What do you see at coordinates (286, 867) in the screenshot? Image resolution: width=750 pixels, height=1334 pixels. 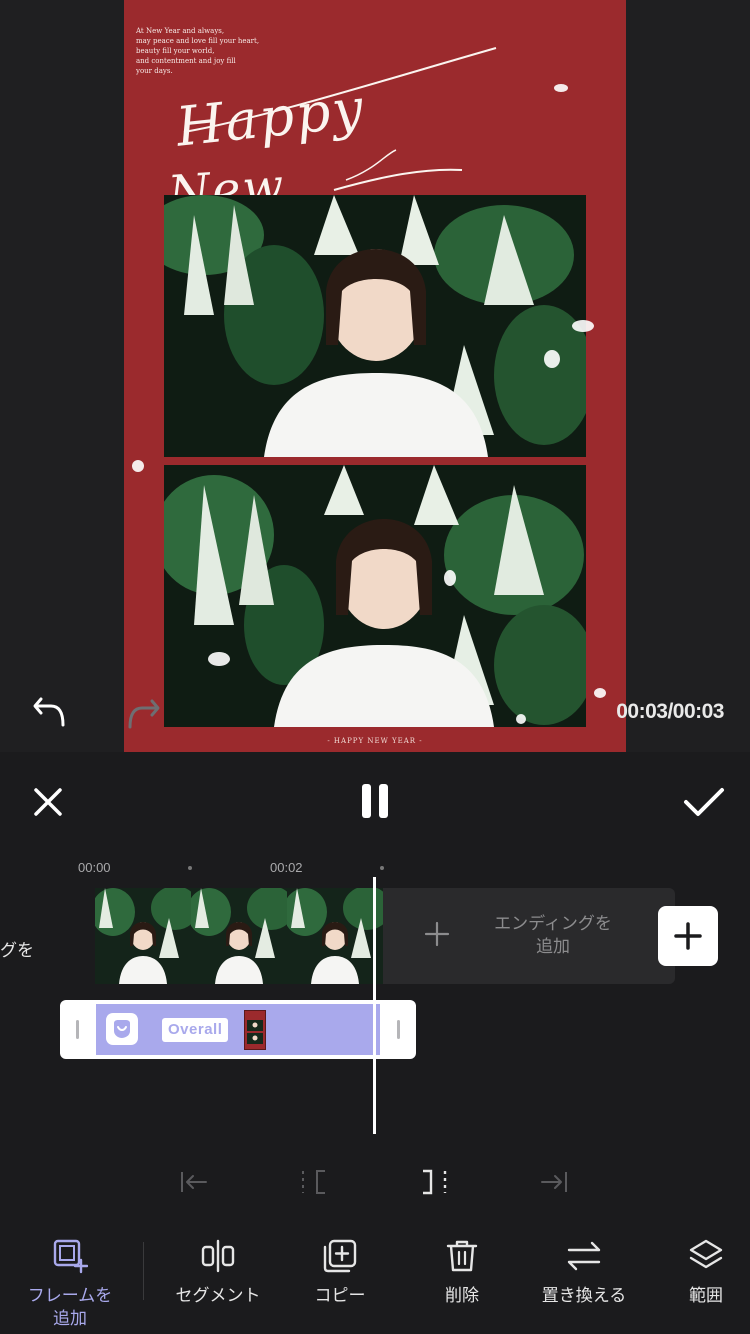 I see `ruler-time-2: 00:02` at bounding box center [286, 867].